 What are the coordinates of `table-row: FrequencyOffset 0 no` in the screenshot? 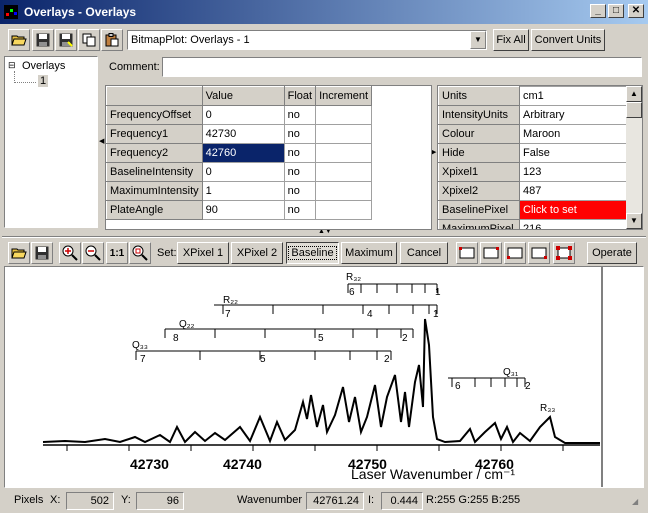 It's located at (239, 115).